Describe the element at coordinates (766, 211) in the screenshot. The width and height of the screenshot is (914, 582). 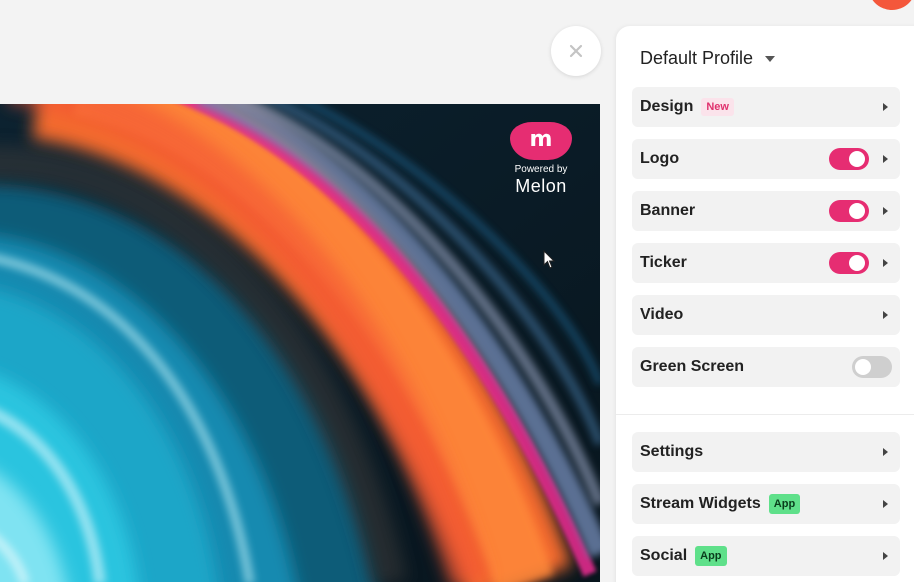
I see `section-banner: Banner` at that location.